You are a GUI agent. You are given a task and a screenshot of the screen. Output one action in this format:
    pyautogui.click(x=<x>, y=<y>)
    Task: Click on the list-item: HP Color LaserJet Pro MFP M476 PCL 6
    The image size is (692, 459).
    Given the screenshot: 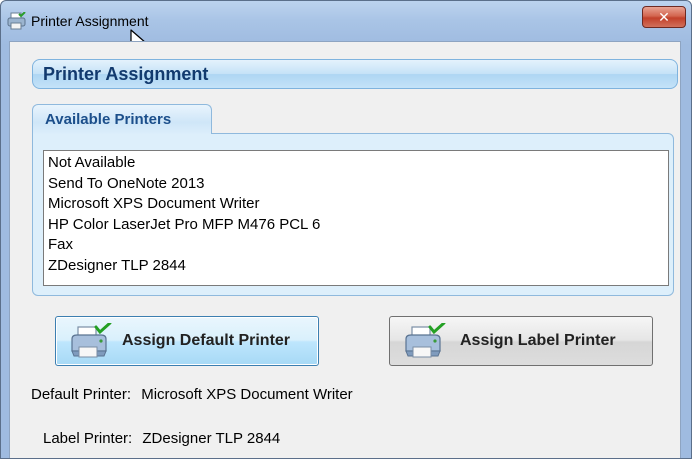 What is the action you would take?
    pyautogui.click(x=356, y=225)
    